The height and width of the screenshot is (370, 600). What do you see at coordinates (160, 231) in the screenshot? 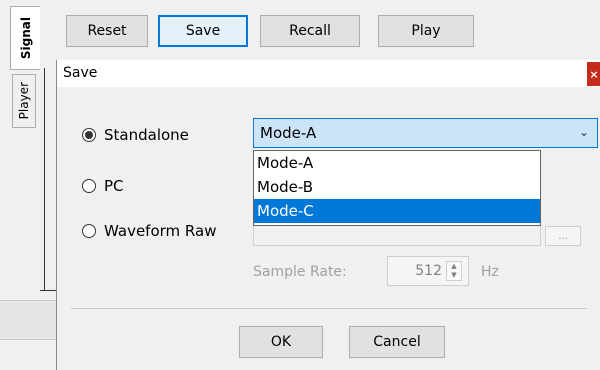
I see `radio-waveform-raw-label: Waveform Raw` at bounding box center [160, 231].